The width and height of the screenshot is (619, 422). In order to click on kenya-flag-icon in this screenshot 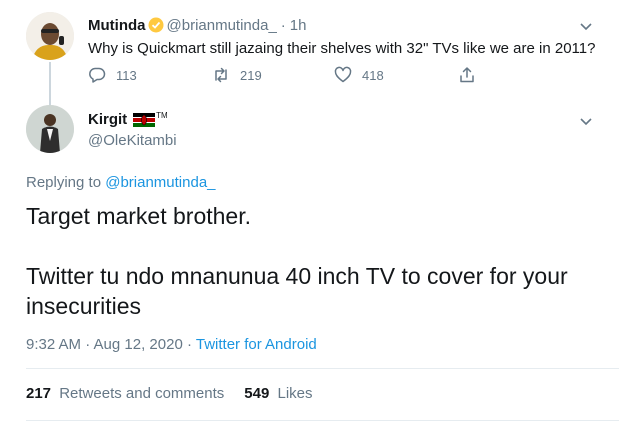, I will do `click(144, 119)`.